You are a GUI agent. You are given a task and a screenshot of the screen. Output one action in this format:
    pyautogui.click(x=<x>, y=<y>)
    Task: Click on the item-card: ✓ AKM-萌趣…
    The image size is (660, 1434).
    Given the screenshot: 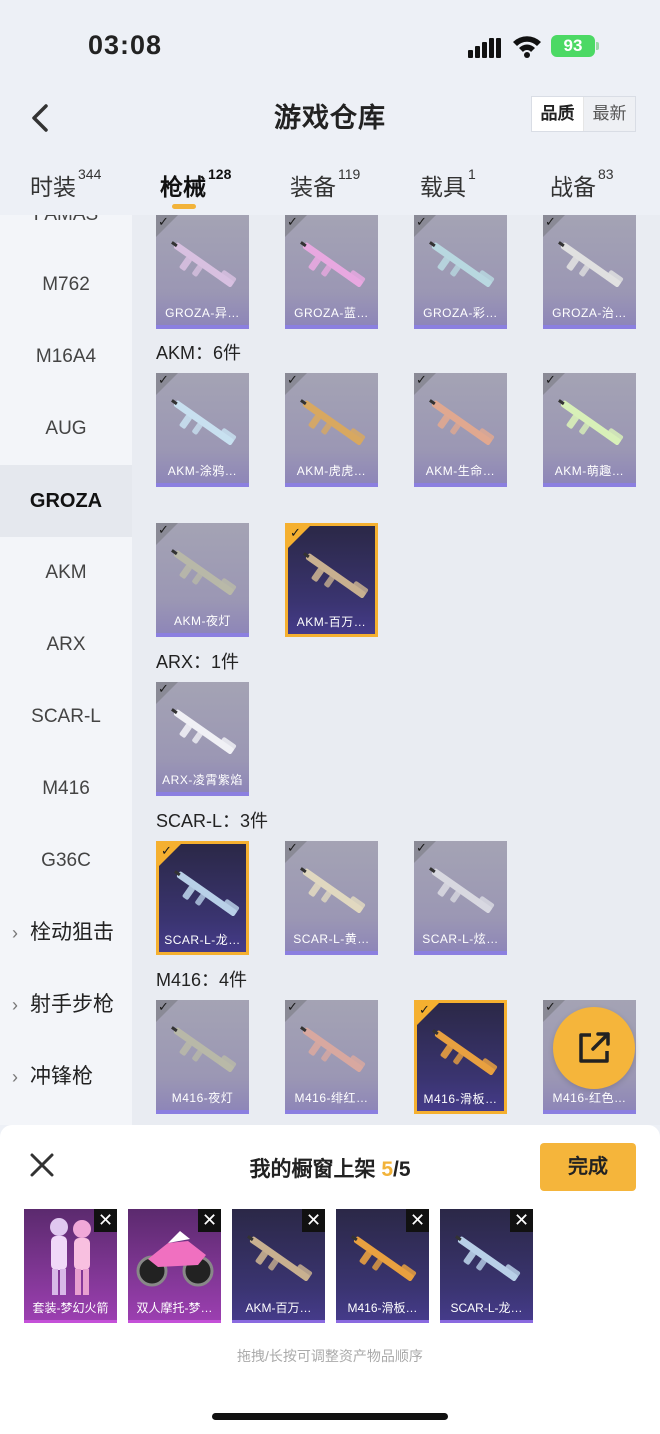 What is the action you would take?
    pyautogui.click(x=589, y=430)
    